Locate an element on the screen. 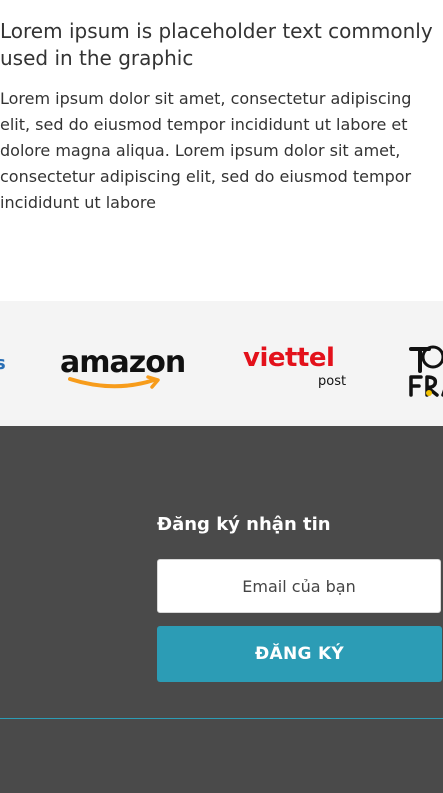 The image size is (443, 793). amazon-smile-icon is located at coordinates (114, 382).